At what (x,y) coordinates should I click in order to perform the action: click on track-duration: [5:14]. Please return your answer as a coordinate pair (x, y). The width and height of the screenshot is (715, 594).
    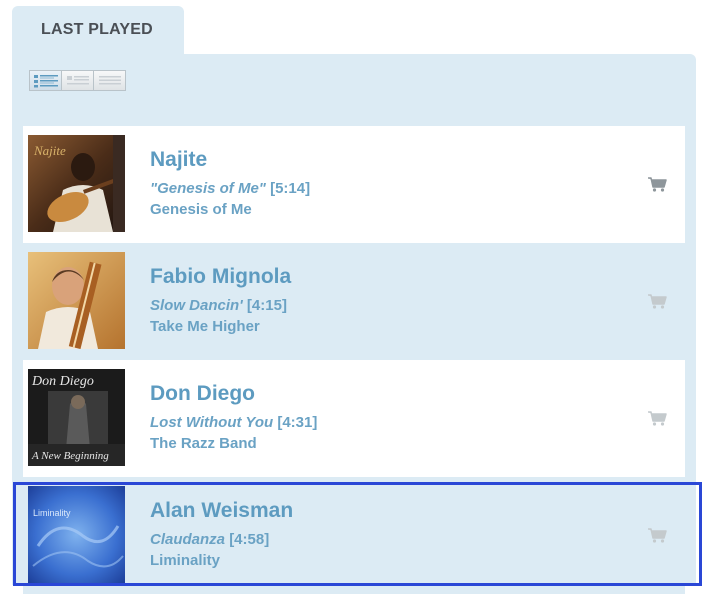
    Looking at the image, I should click on (290, 188).